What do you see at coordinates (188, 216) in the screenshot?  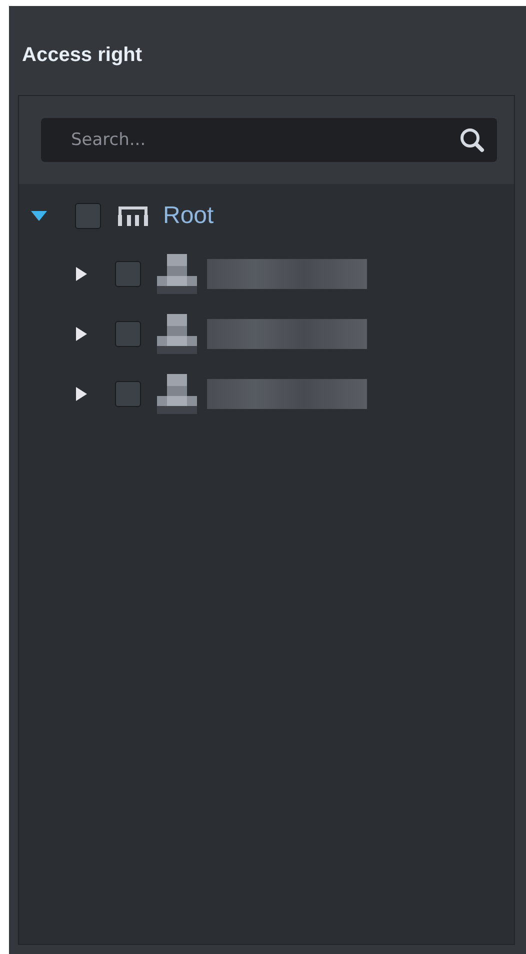 I see `tree-item-label: Root` at bounding box center [188, 216].